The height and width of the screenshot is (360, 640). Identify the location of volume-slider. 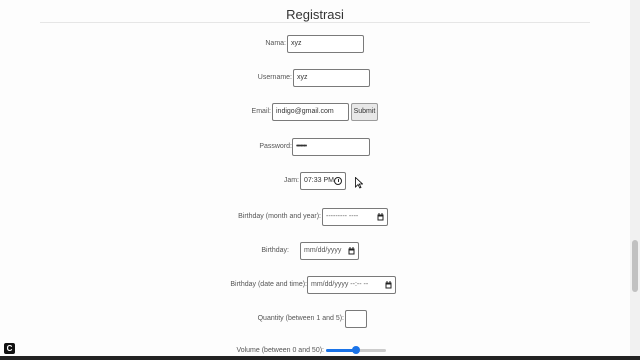
(356, 350).